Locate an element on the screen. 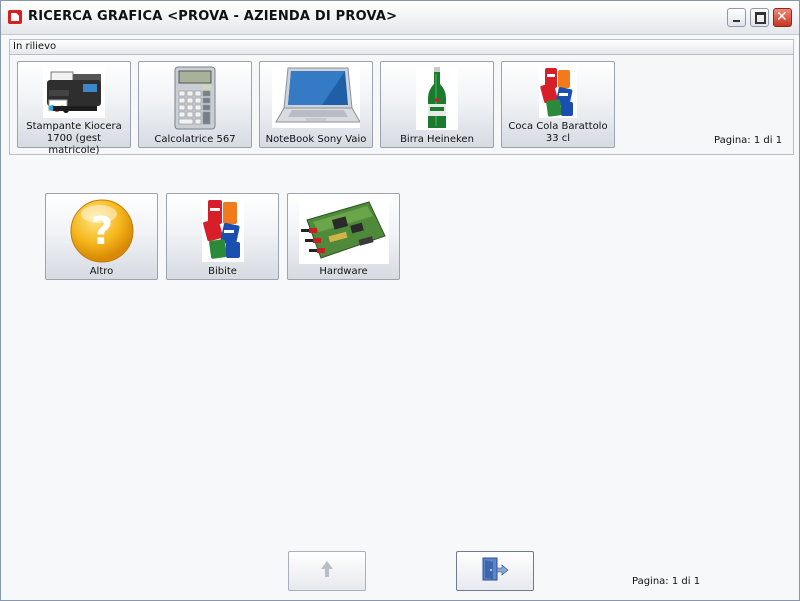 This screenshot has width=800, height=601. featured-item-laptop: NoteBook Sony Vaio is located at coordinates (316, 104).